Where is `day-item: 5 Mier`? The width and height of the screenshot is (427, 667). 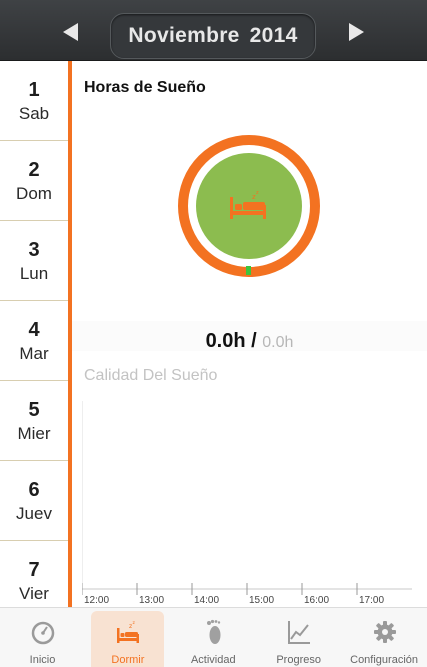
day-item: 5 Mier is located at coordinates (34, 421).